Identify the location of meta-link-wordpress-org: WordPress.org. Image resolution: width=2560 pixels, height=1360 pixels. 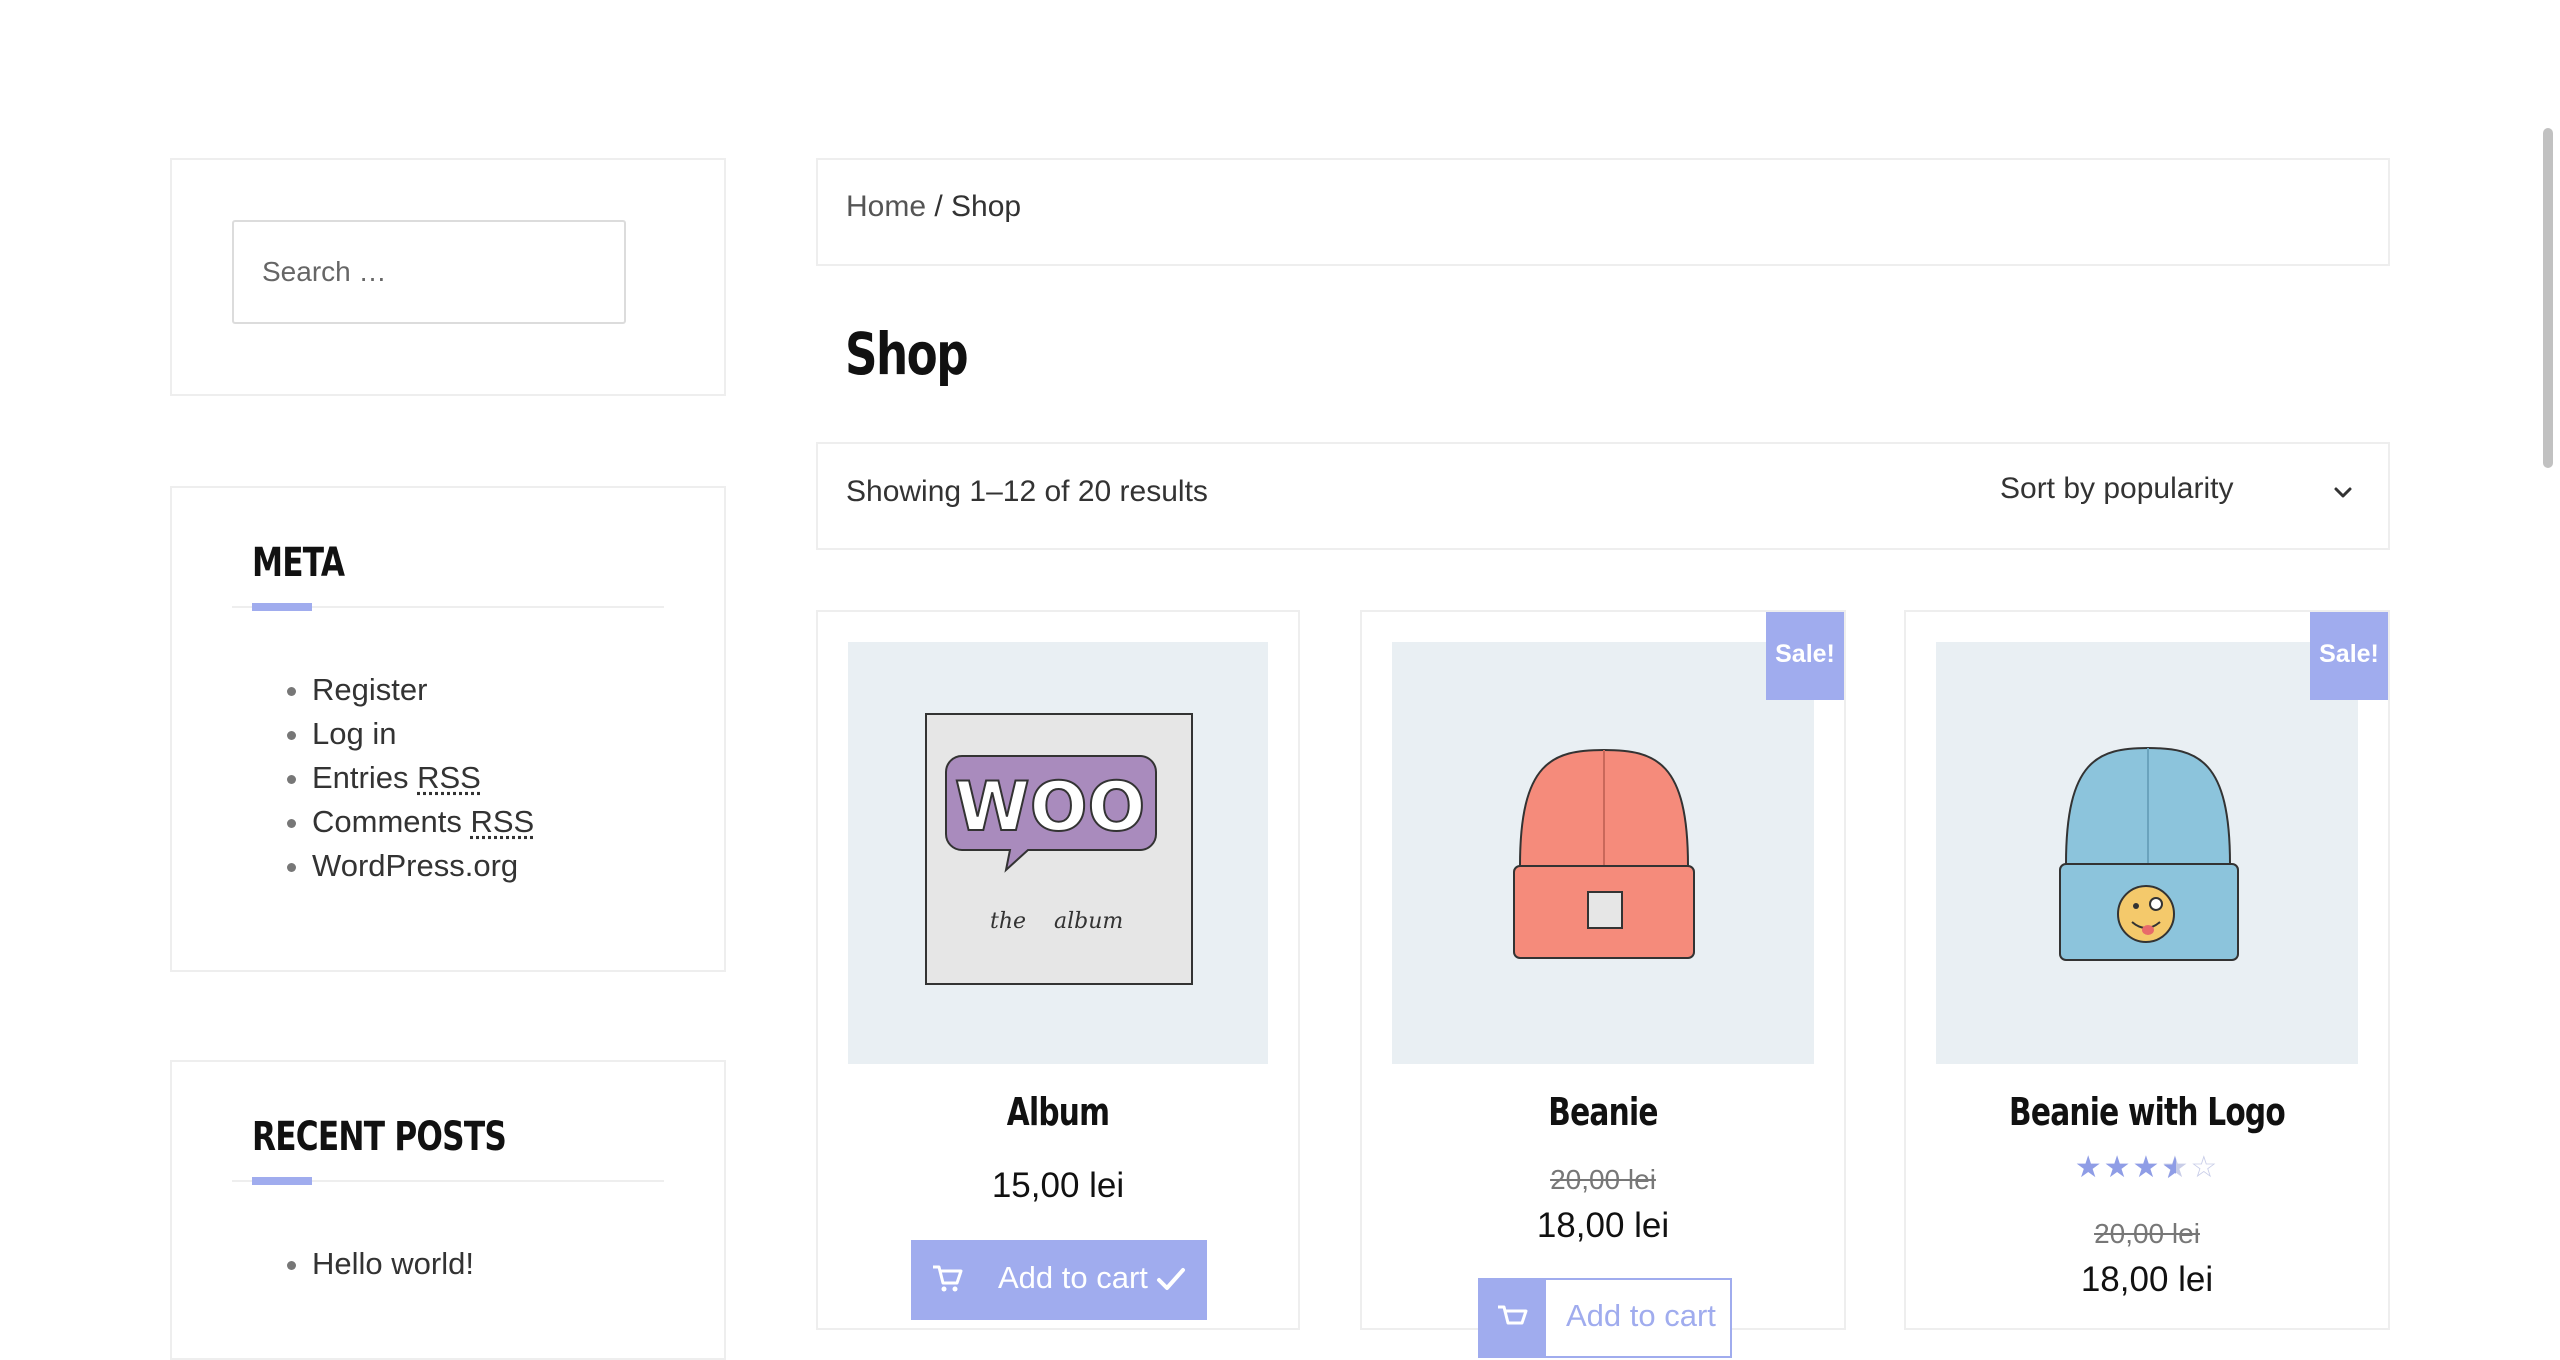
(415, 865).